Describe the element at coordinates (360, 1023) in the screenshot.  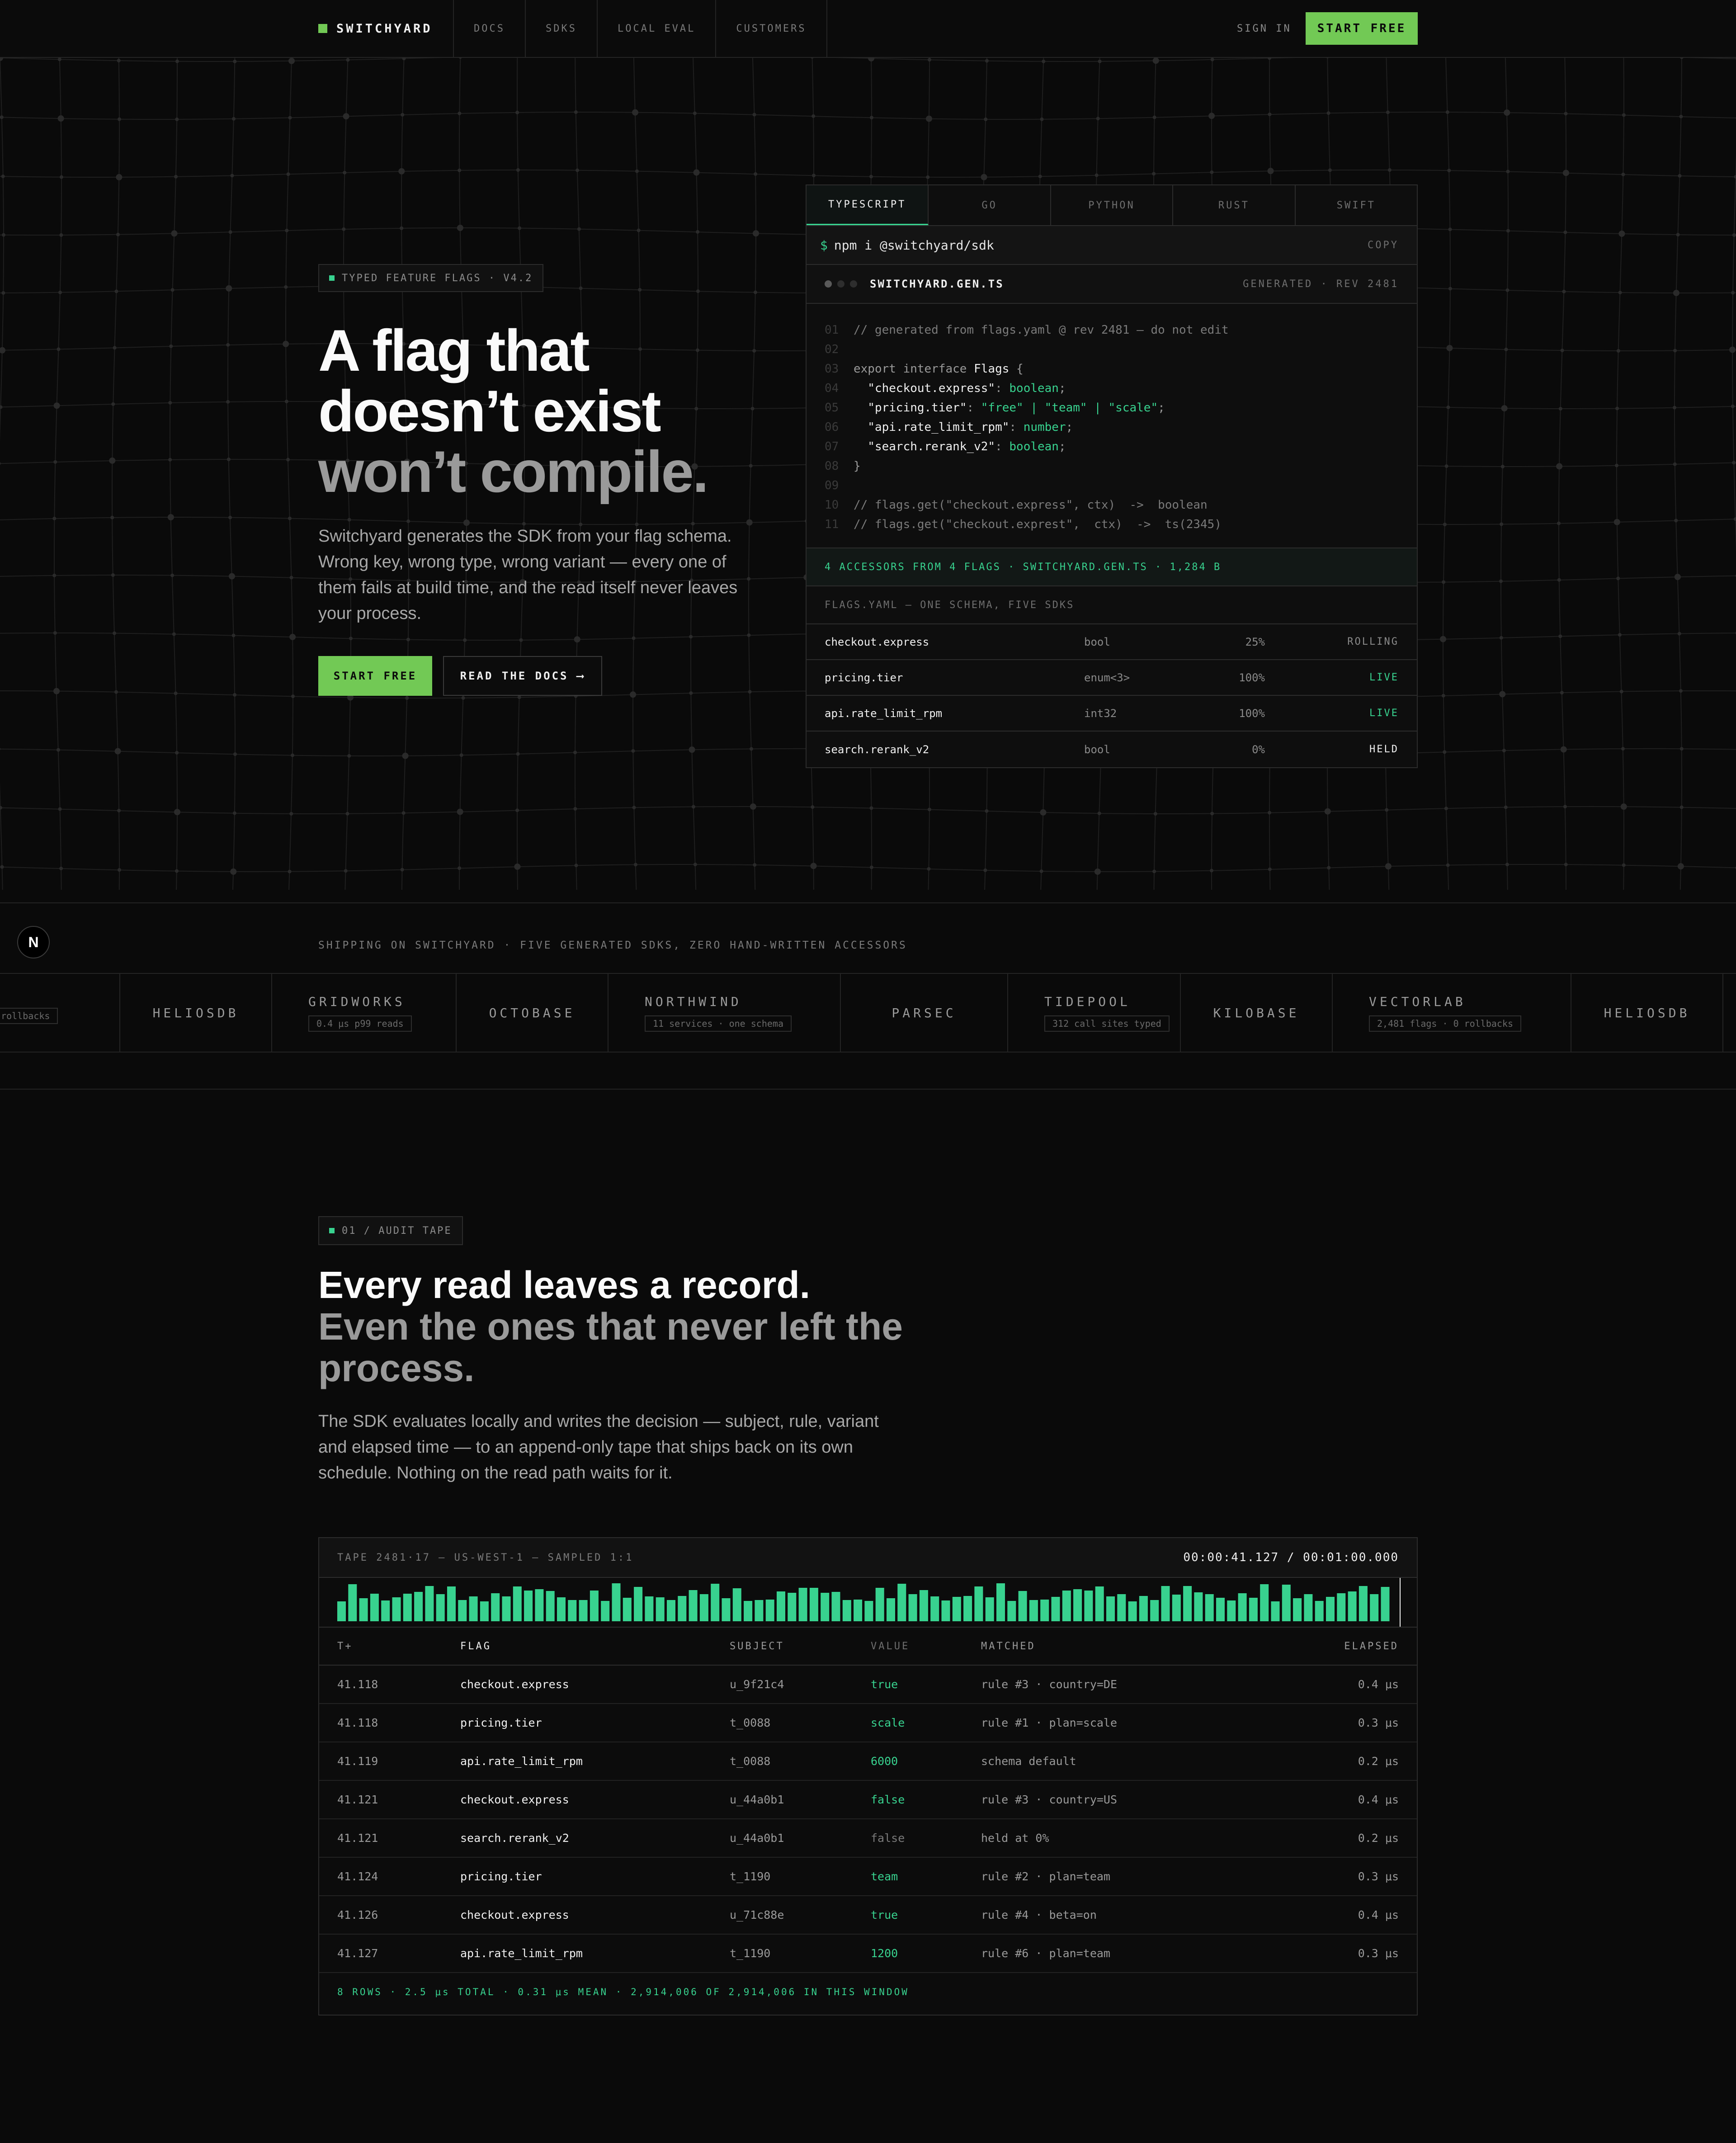
I see `customer-stat: 0.4 μs p99 reads` at that location.